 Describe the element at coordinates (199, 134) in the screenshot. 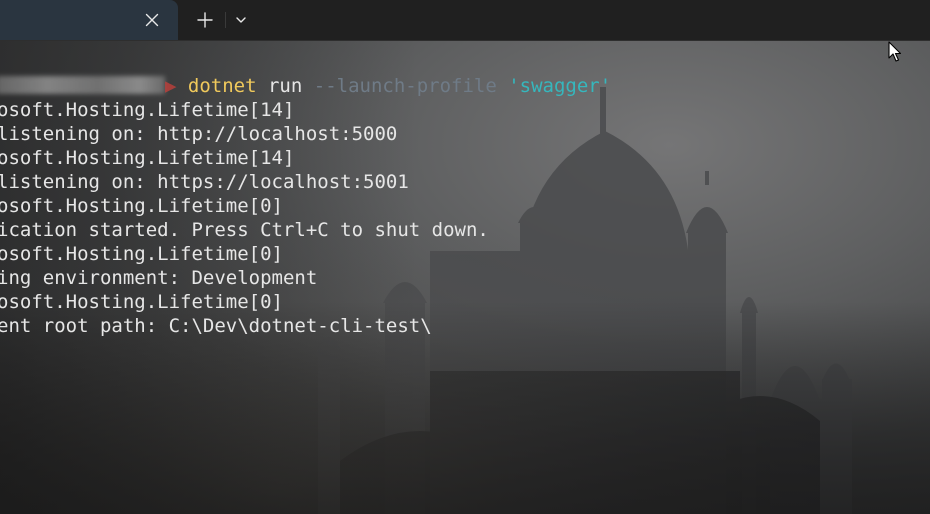

I see `output-line: listening on: http://localhost:5000` at that location.